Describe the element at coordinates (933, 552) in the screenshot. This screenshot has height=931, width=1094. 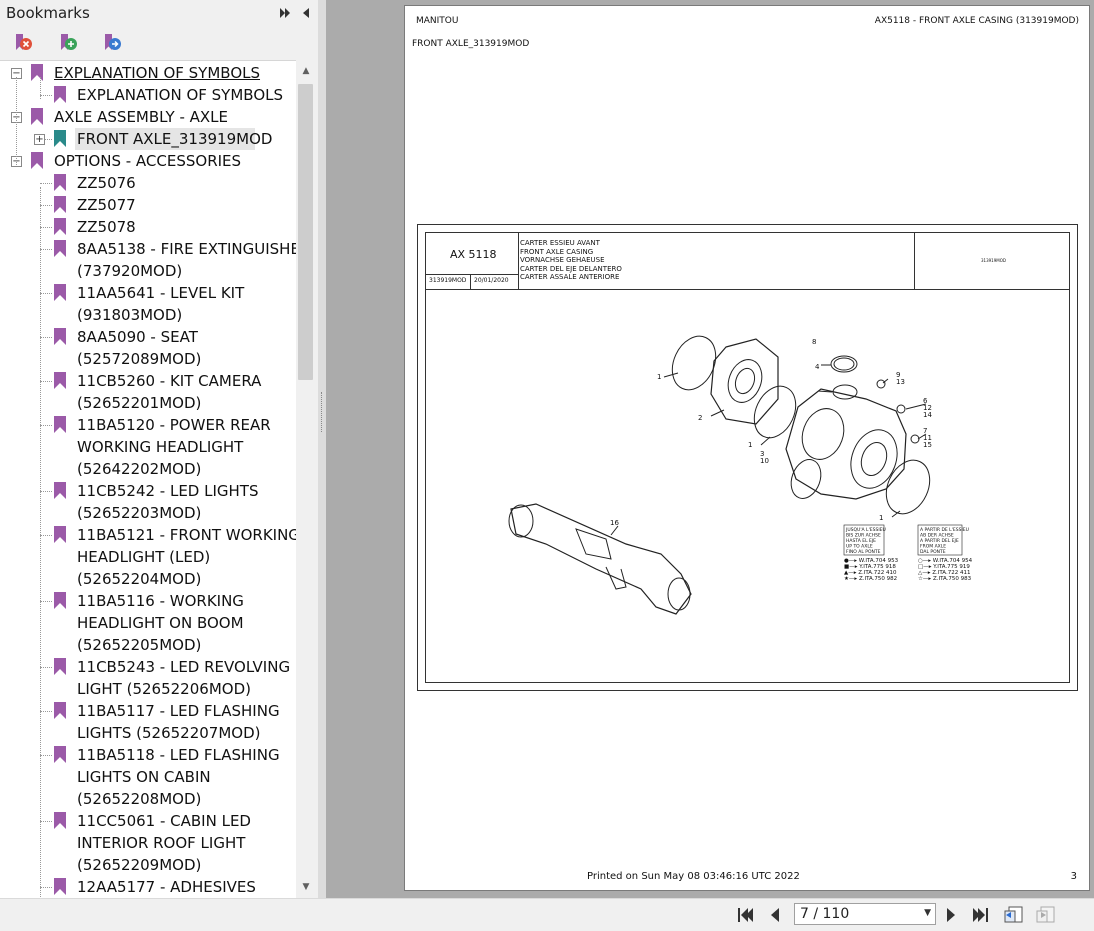
I see `legend-right-heading: DAL PONTE` at that location.